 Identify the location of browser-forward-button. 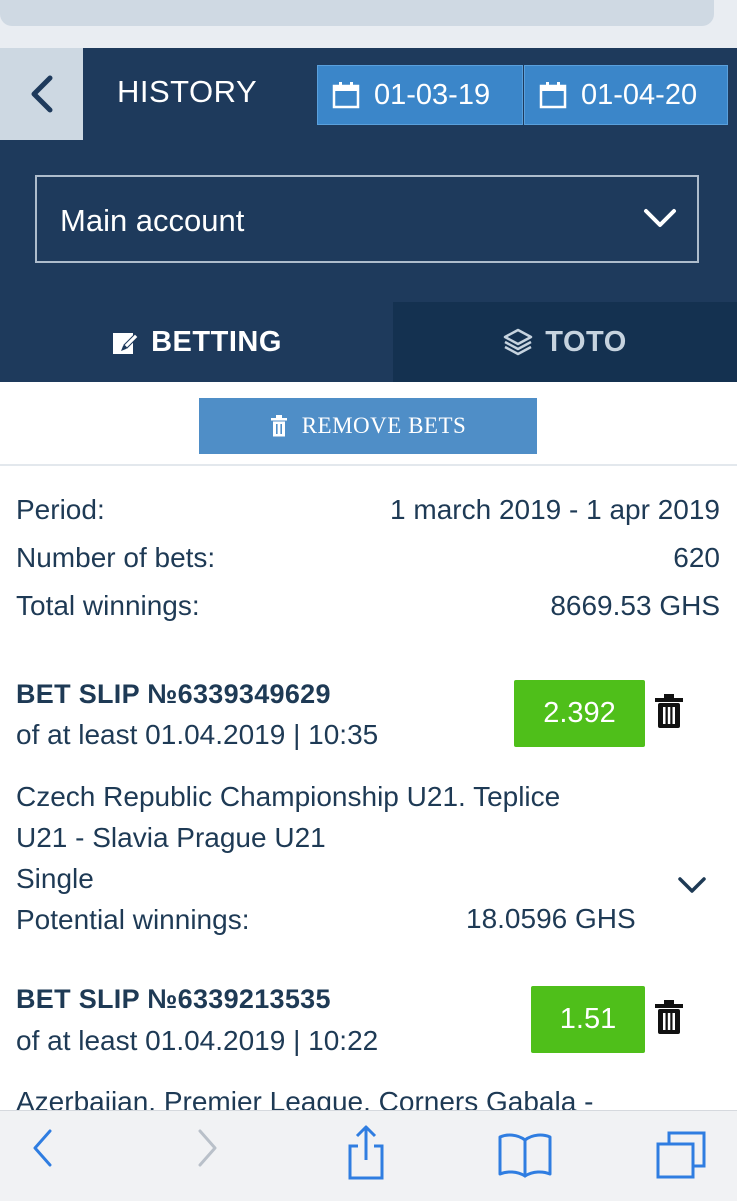
(207, 1150).